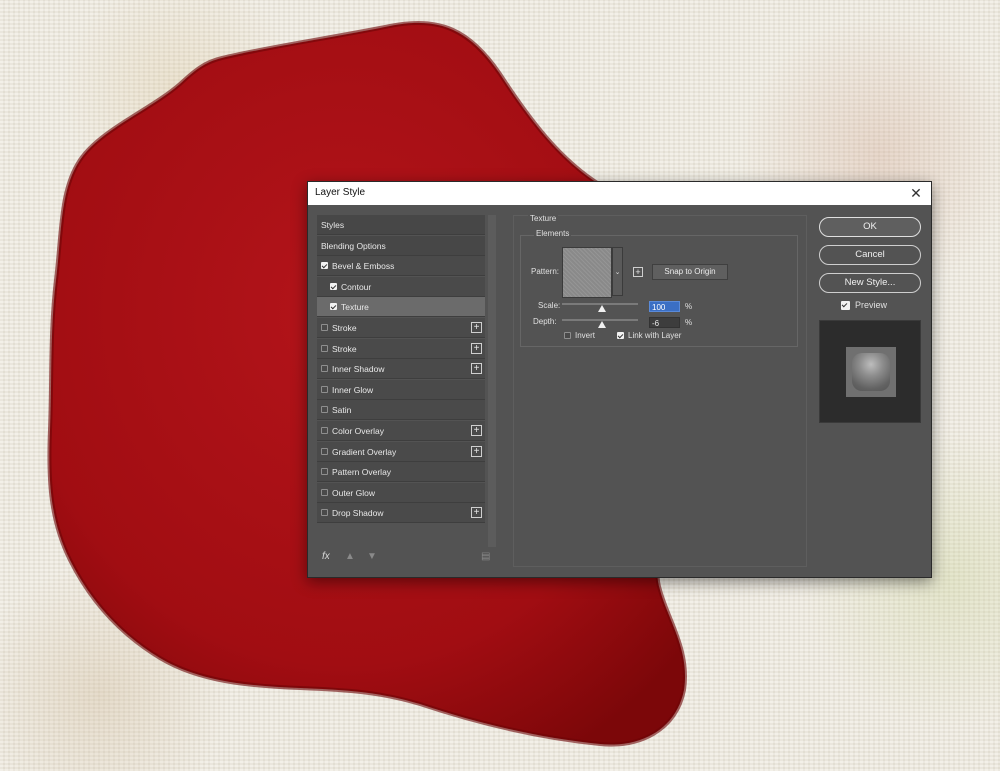  Describe the element at coordinates (870, 227) in the screenshot. I see `ok-button: OK` at that location.